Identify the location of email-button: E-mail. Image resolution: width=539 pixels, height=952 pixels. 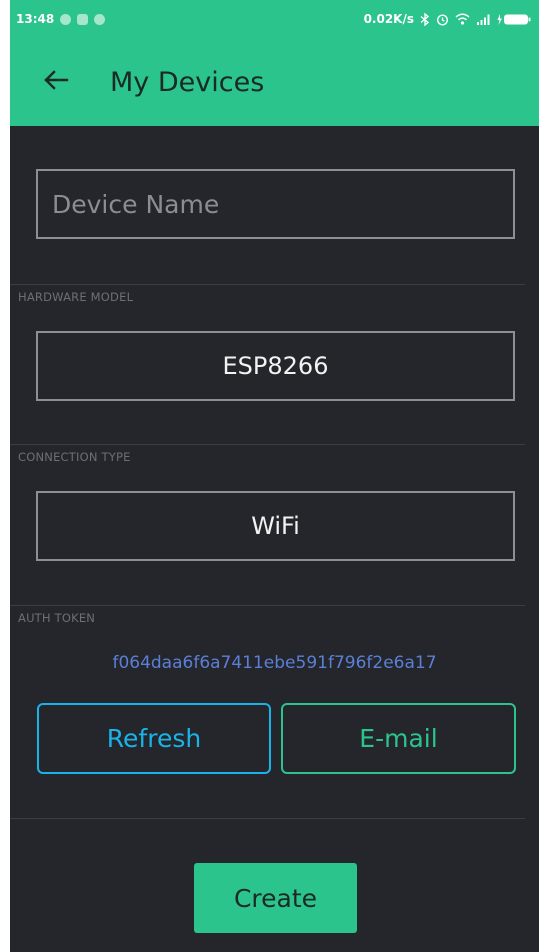
(398, 738).